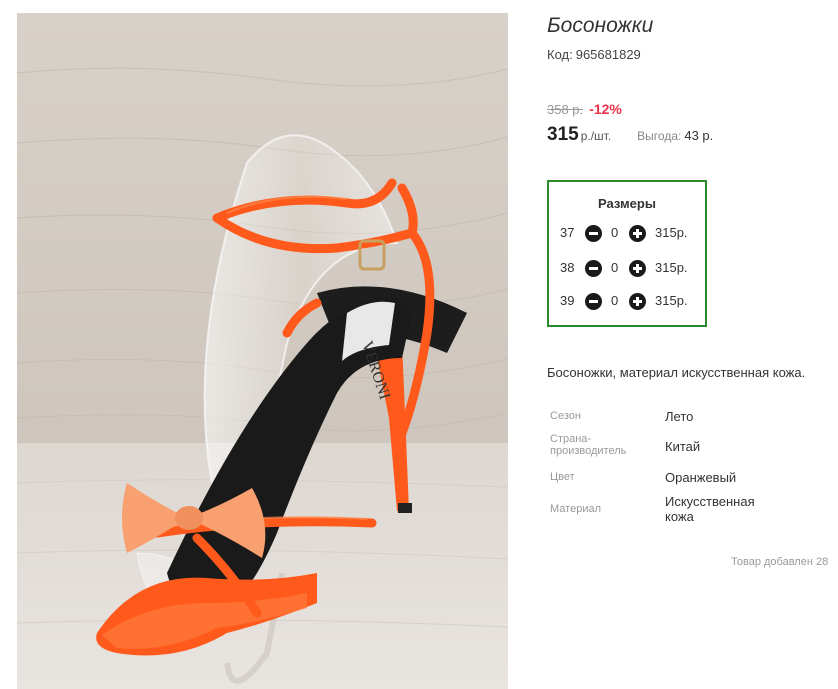 The height and width of the screenshot is (689, 838). Describe the element at coordinates (567, 267) in the screenshot. I see `size-label: 38` at that location.